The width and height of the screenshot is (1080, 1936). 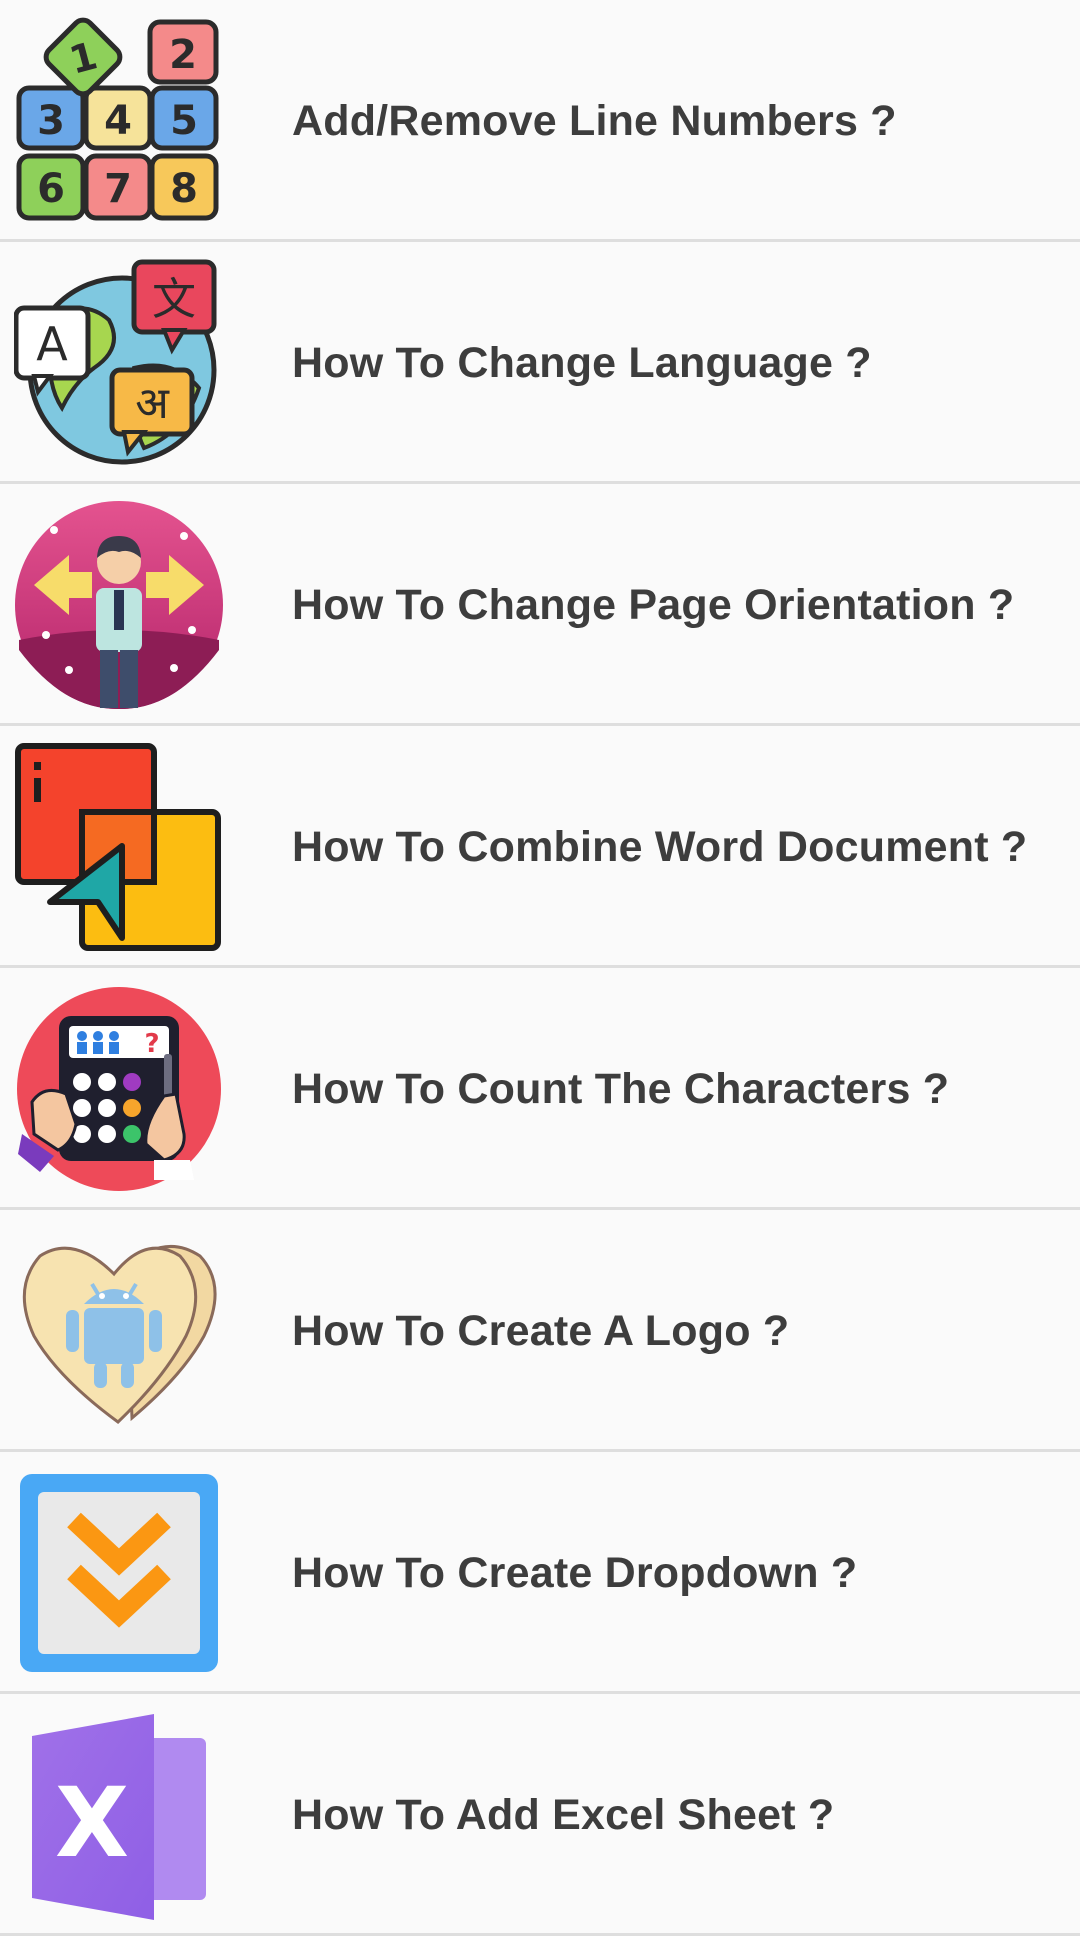 I want to click on globe-translate-icon: A 文 अ, so click(x=119, y=363).